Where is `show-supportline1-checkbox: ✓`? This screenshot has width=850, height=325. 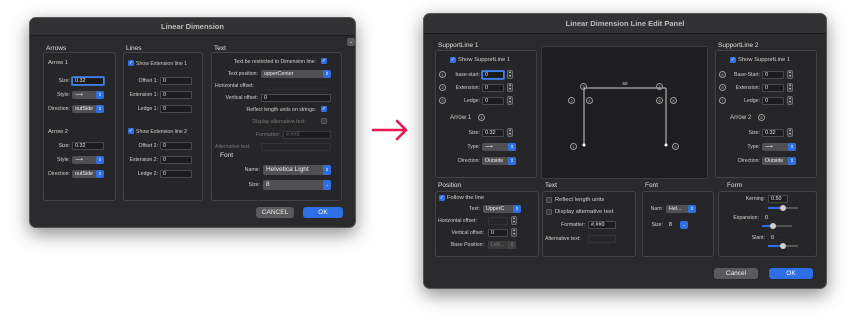
show-supportline1-checkbox: ✓ is located at coordinates (453, 60).